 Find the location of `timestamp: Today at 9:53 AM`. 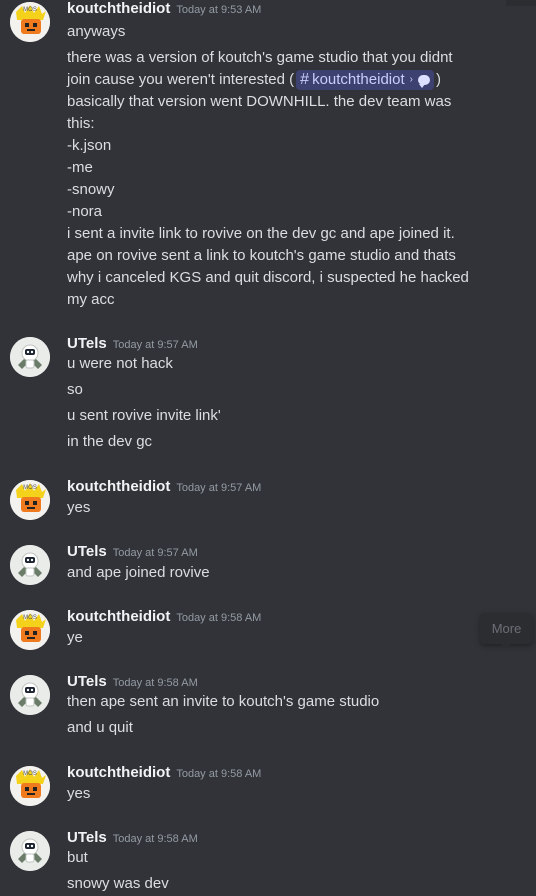

timestamp: Today at 9:53 AM is located at coordinates (219, 10).